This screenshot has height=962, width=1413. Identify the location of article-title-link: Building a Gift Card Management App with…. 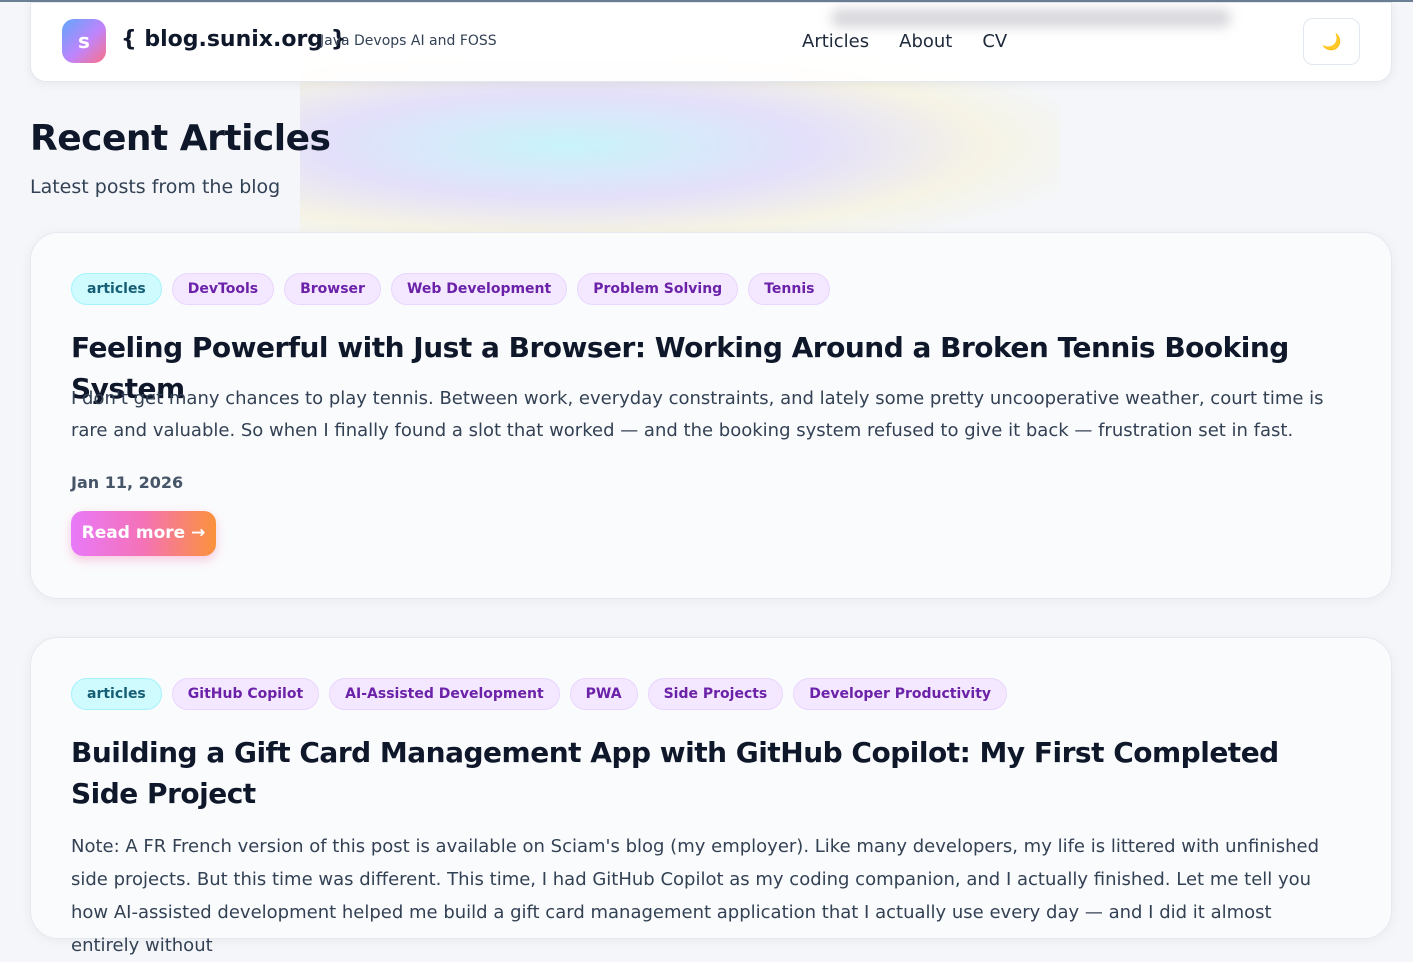
(706, 773).